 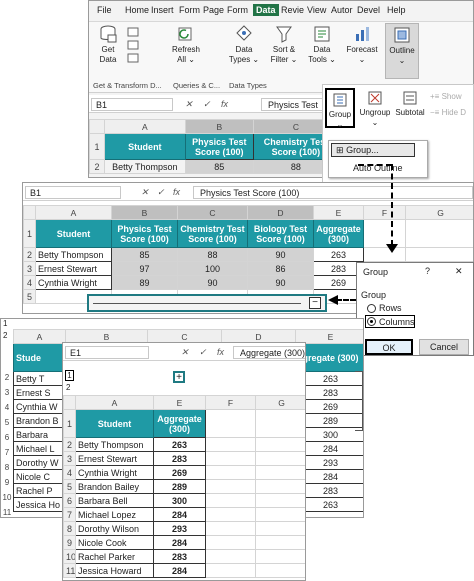 I want to click on name-box-2: B1, so click(x=73, y=192).